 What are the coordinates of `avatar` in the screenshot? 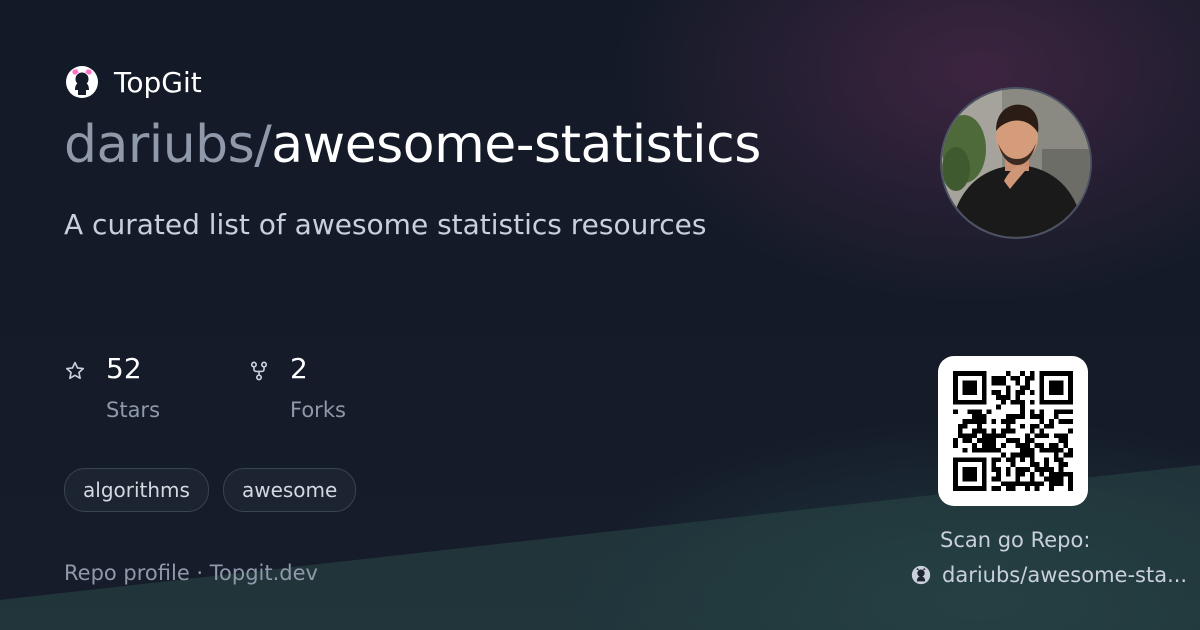 It's located at (1016, 163).